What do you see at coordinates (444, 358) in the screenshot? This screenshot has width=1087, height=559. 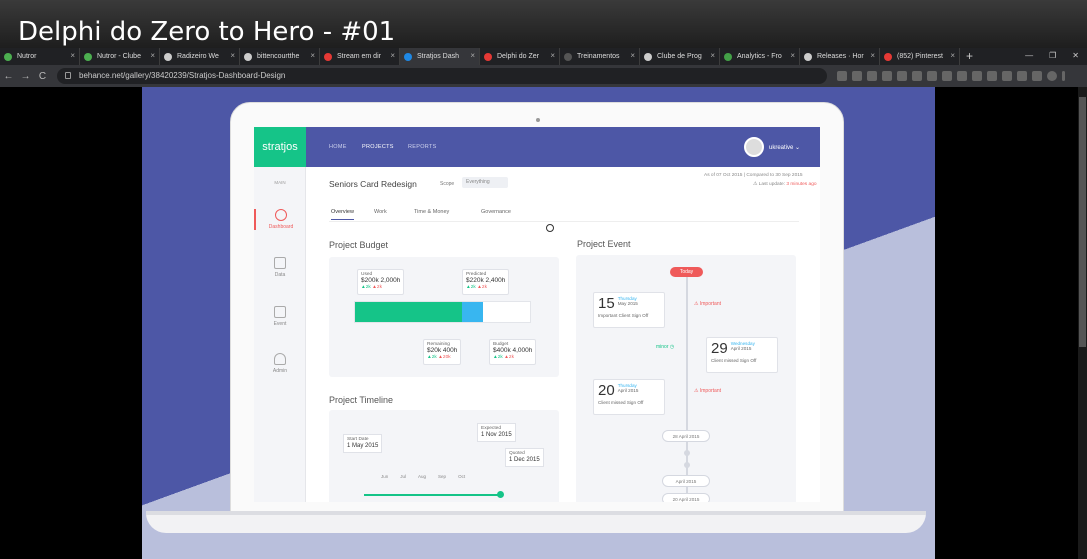 I see `remaining-delta: ▲20k` at bounding box center [444, 358].